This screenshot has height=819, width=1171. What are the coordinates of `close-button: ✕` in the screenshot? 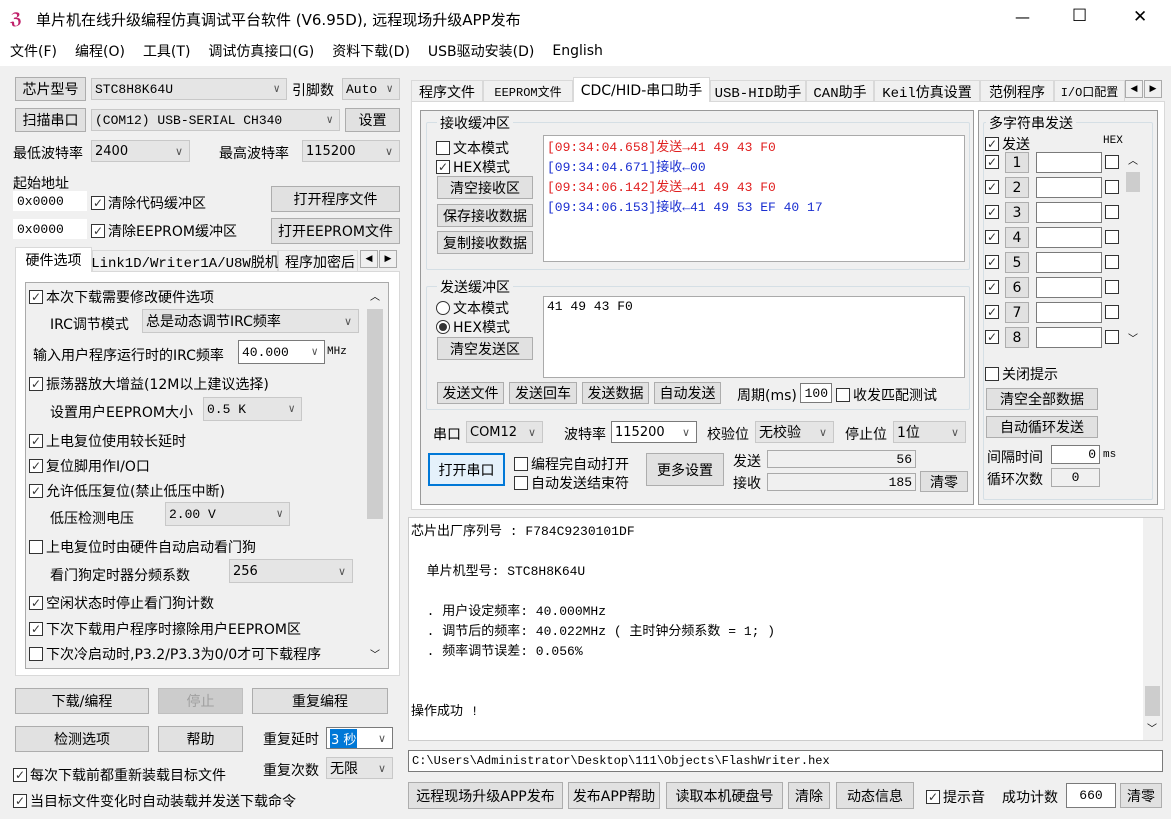 It's located at (1140, 17).